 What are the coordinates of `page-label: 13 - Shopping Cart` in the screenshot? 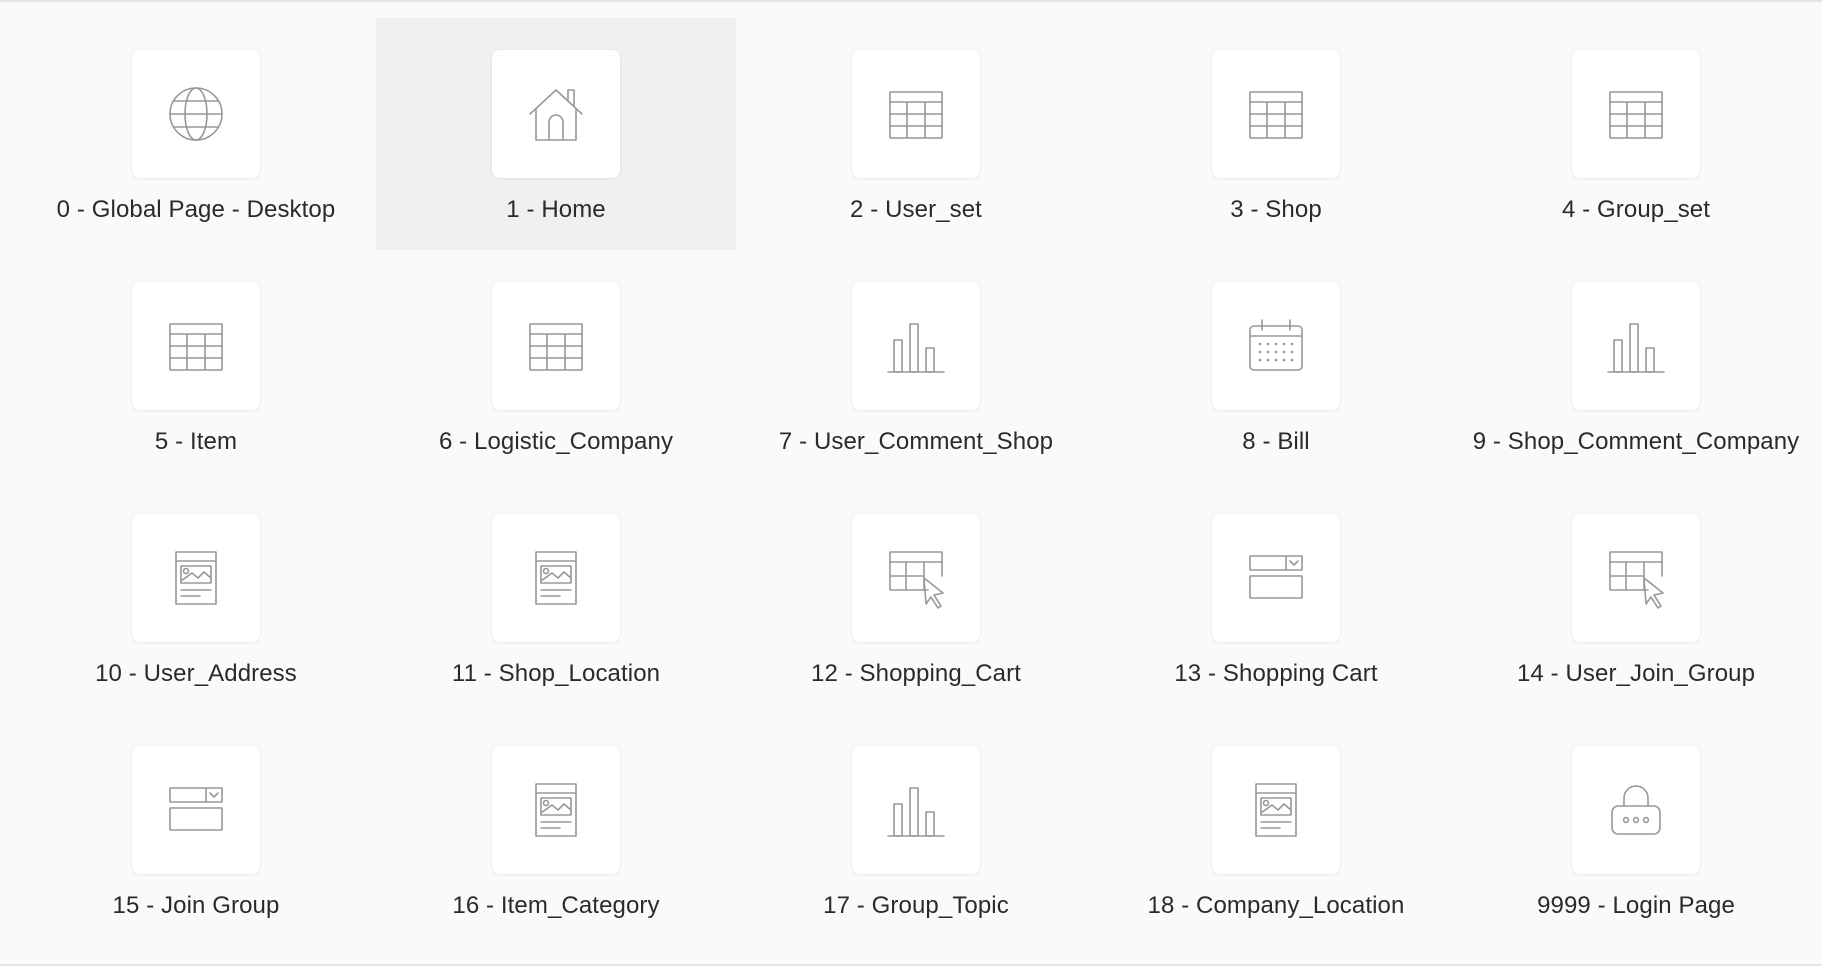 It's located at (1276, 673).